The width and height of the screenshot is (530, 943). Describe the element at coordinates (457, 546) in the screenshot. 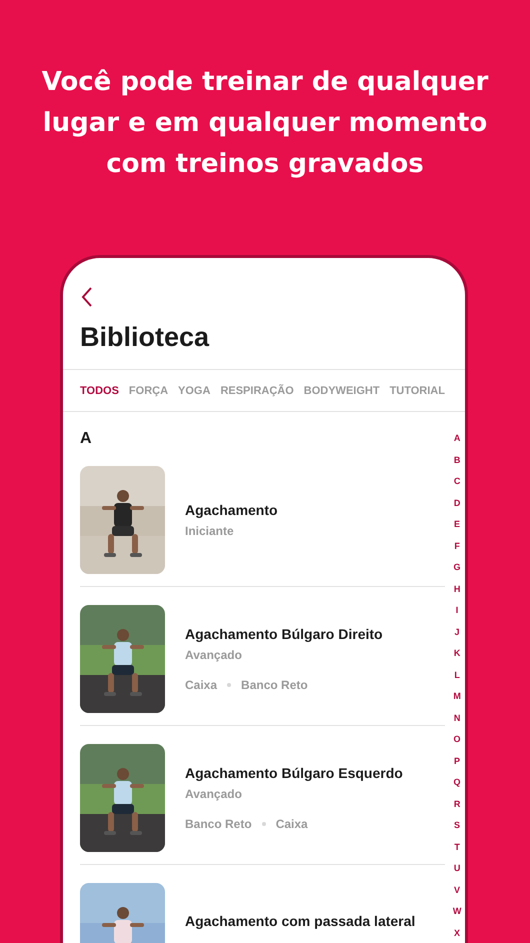

I see `index-letter: F` at that location.